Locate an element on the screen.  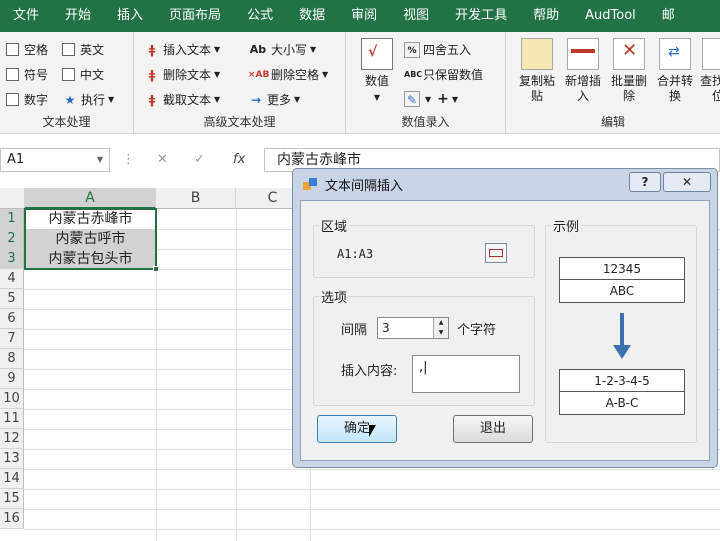
row-header: 9 is located at coordinates (12, 379).